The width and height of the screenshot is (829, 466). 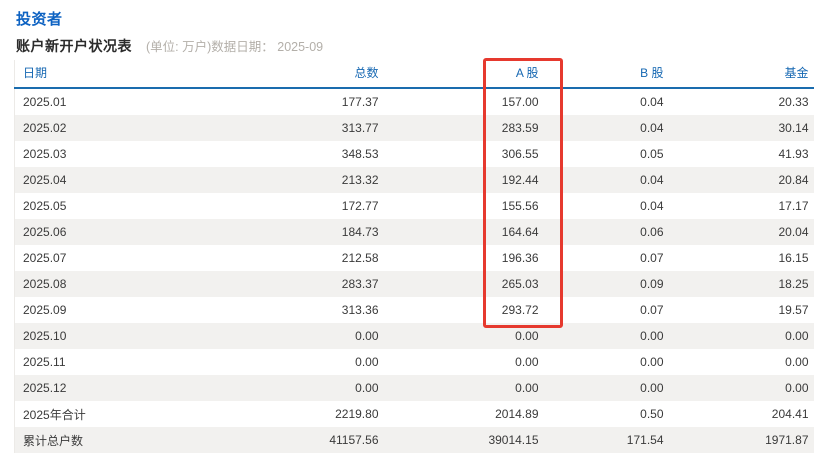 What do you see at coordinates (652, 284) in the screenshot?
I see `b-share-cell: 0.09` at bounding box center [652, 284].